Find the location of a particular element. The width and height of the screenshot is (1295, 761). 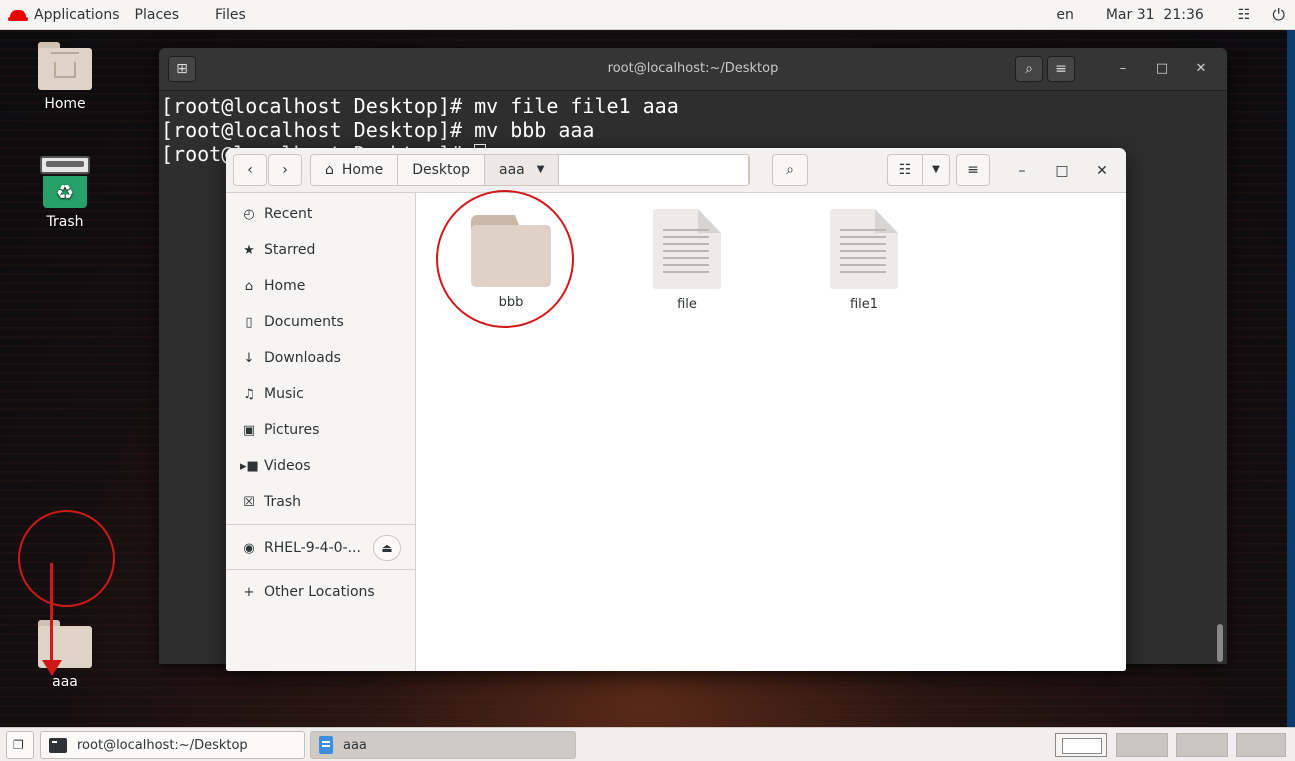

sidebar-item-trash: ☒ Trash is located at coordinates (321, 502).